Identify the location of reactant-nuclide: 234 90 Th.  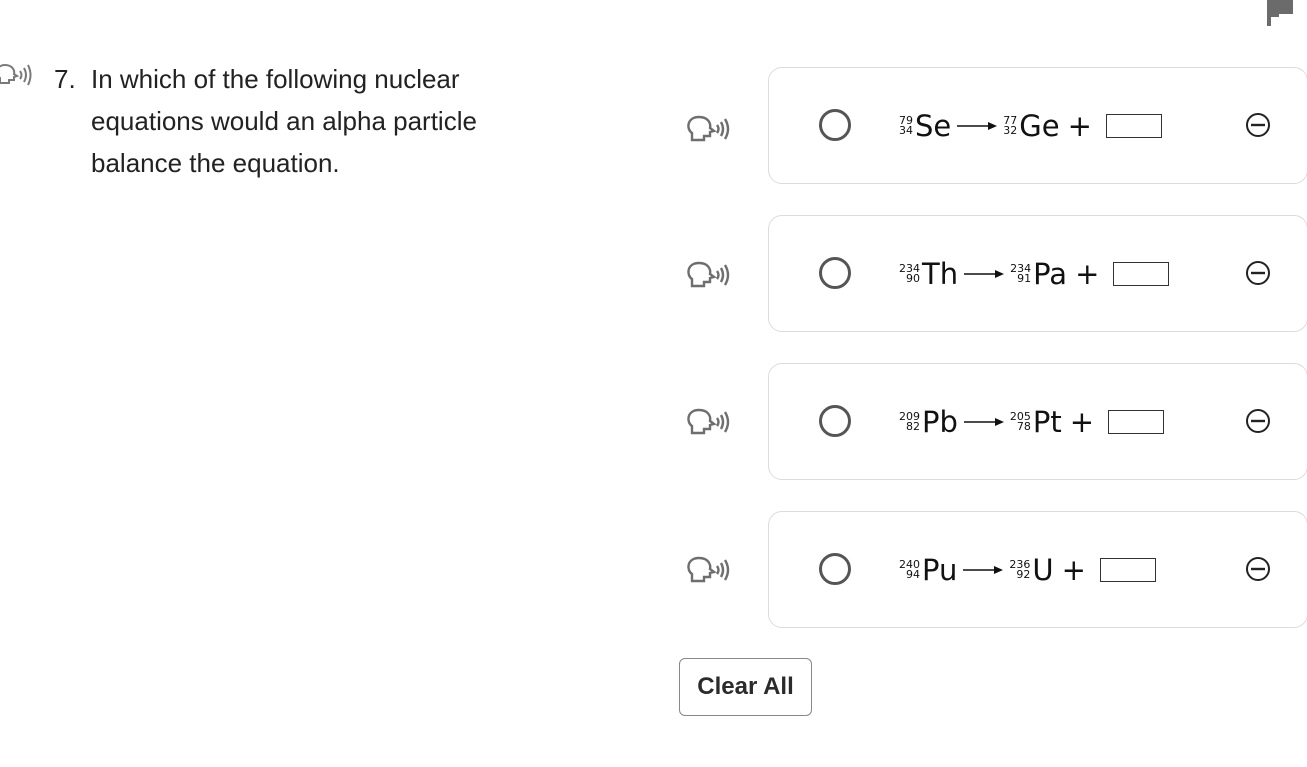
(928, 274).